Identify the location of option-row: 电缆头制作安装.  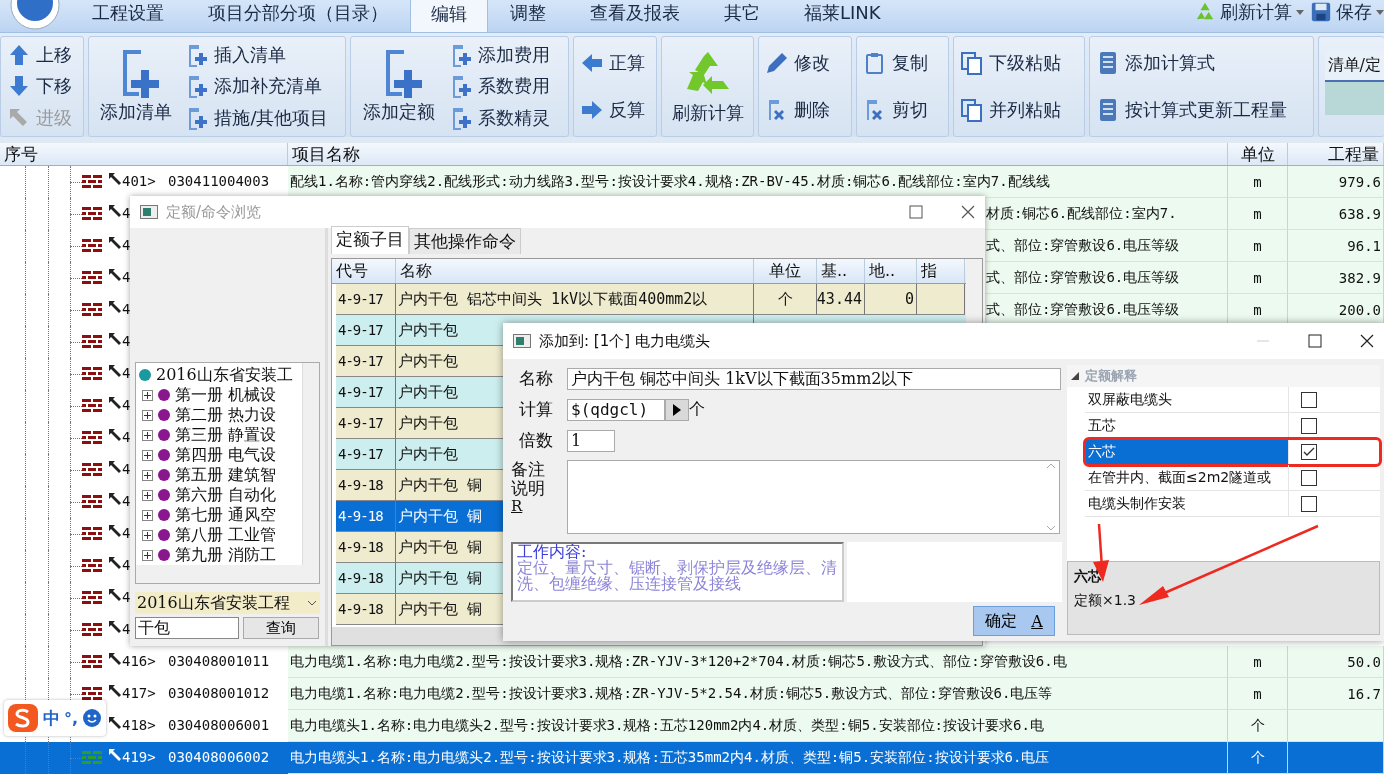
(1232, 504).